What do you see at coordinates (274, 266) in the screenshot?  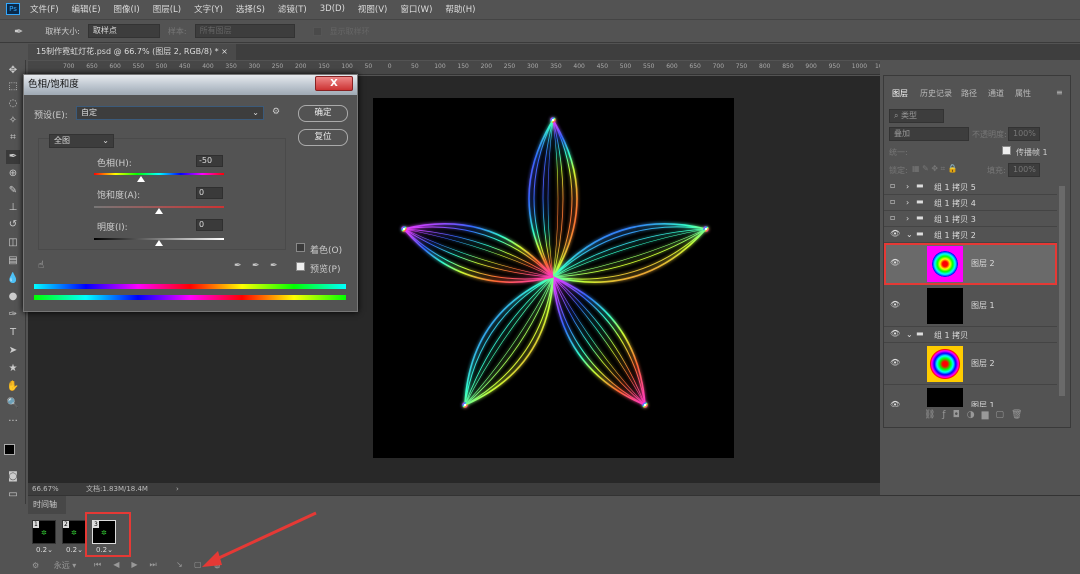 I see `eyedropper-subtract-icon: ✒` at bounding box center [274, 266].